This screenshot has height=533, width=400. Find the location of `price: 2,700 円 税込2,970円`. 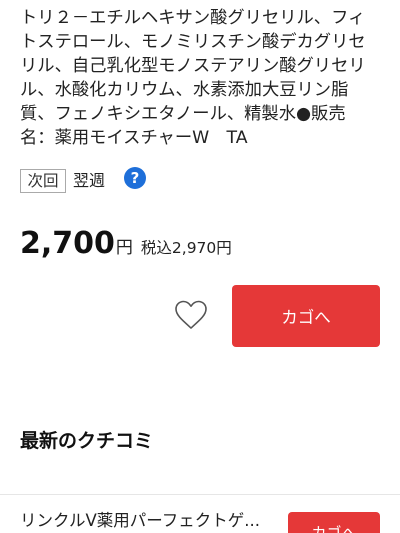

price: 2,700 円 税込2,970円 is located at coordinates (126, 244).